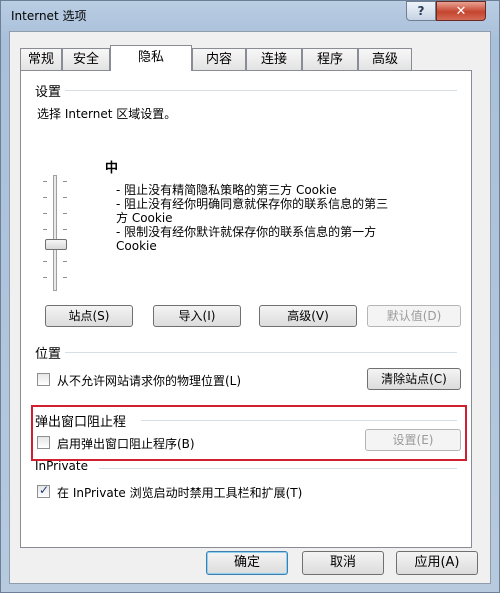 This screenshot has height=593, width=500. Describe the element at coordinates (48, 354) in the screenshot. I see `location-group-label: 位置` at that location.